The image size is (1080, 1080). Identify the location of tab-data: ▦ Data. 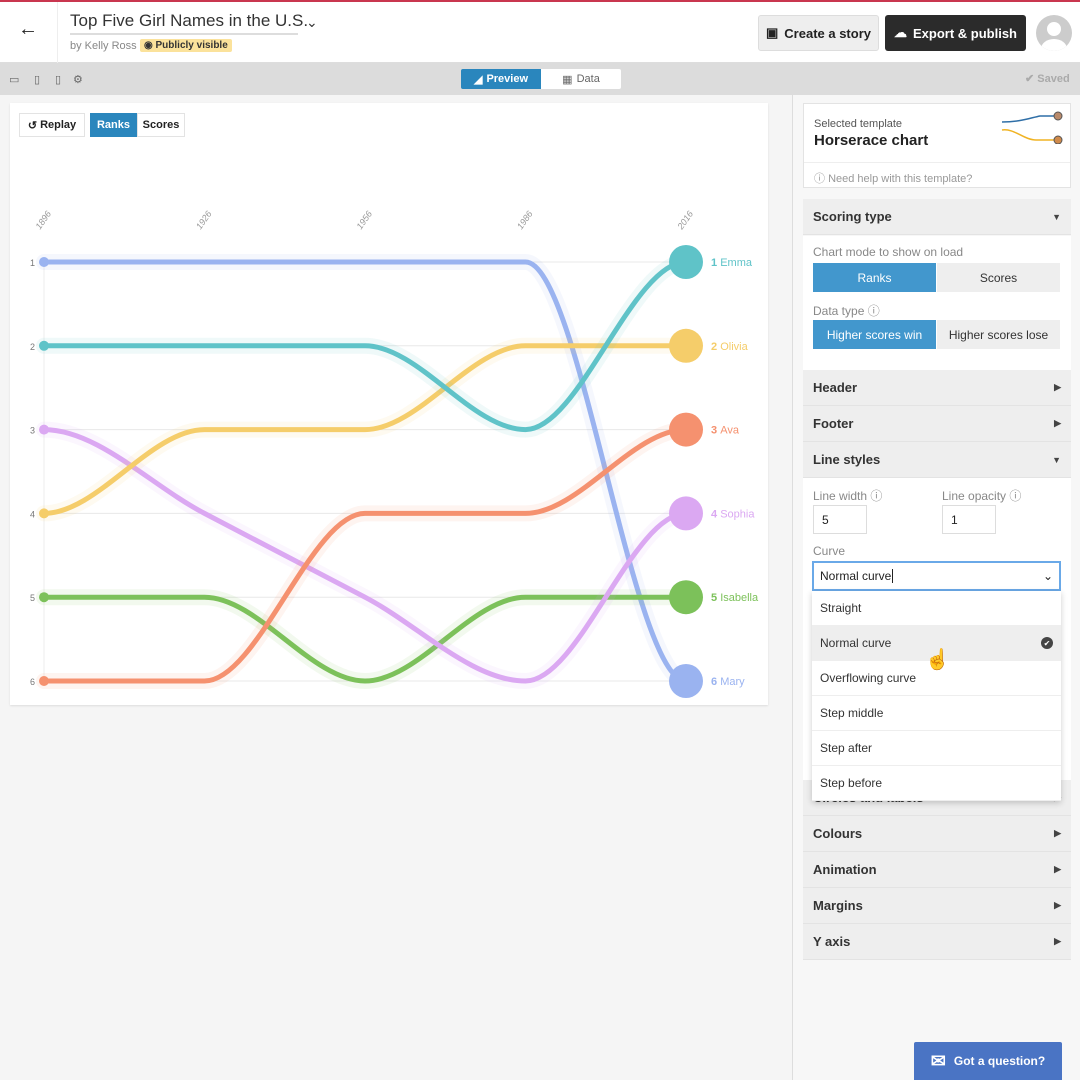
(581, 79).